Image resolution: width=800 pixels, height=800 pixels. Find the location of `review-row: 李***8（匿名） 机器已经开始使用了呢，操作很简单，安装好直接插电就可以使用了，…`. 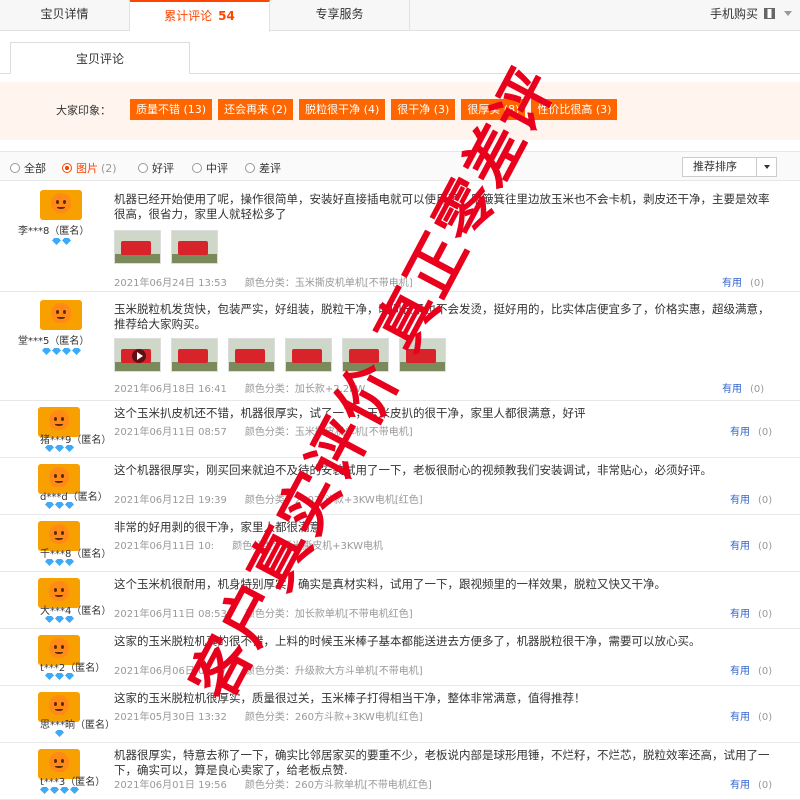

review-row: 李***8（匿名） 机器已经开始使用了呢，操作很简单，安装好直接插电就可以使用了，… is located at coordinates (400, 237).